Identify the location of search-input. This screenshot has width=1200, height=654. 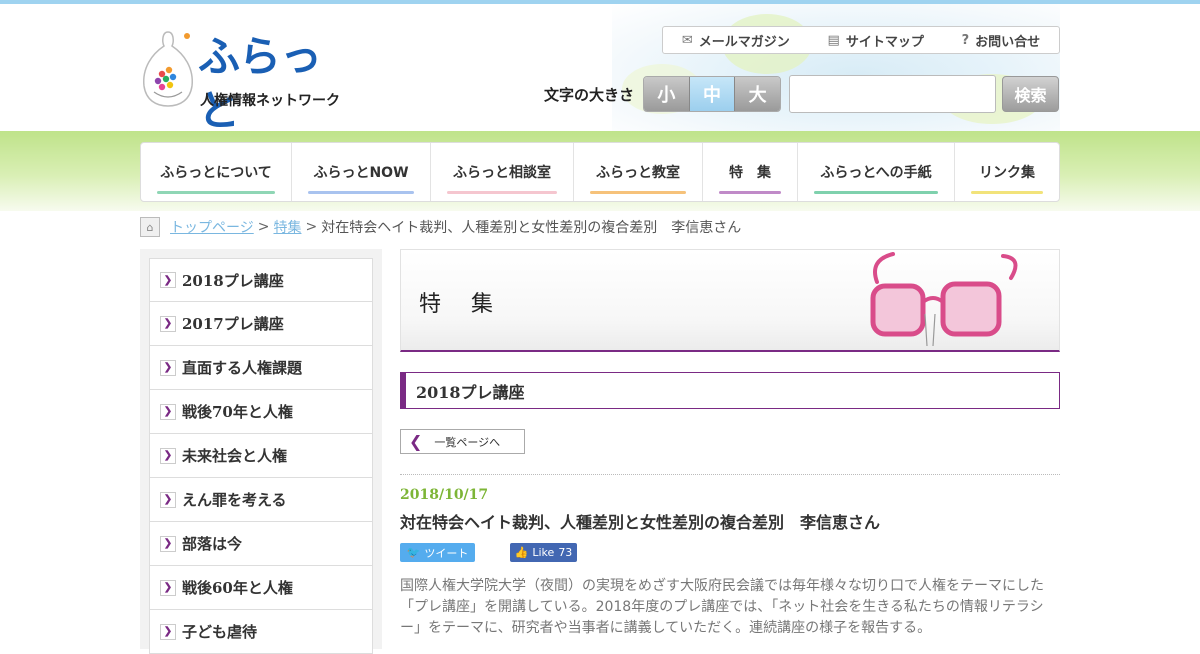
(892, 94).